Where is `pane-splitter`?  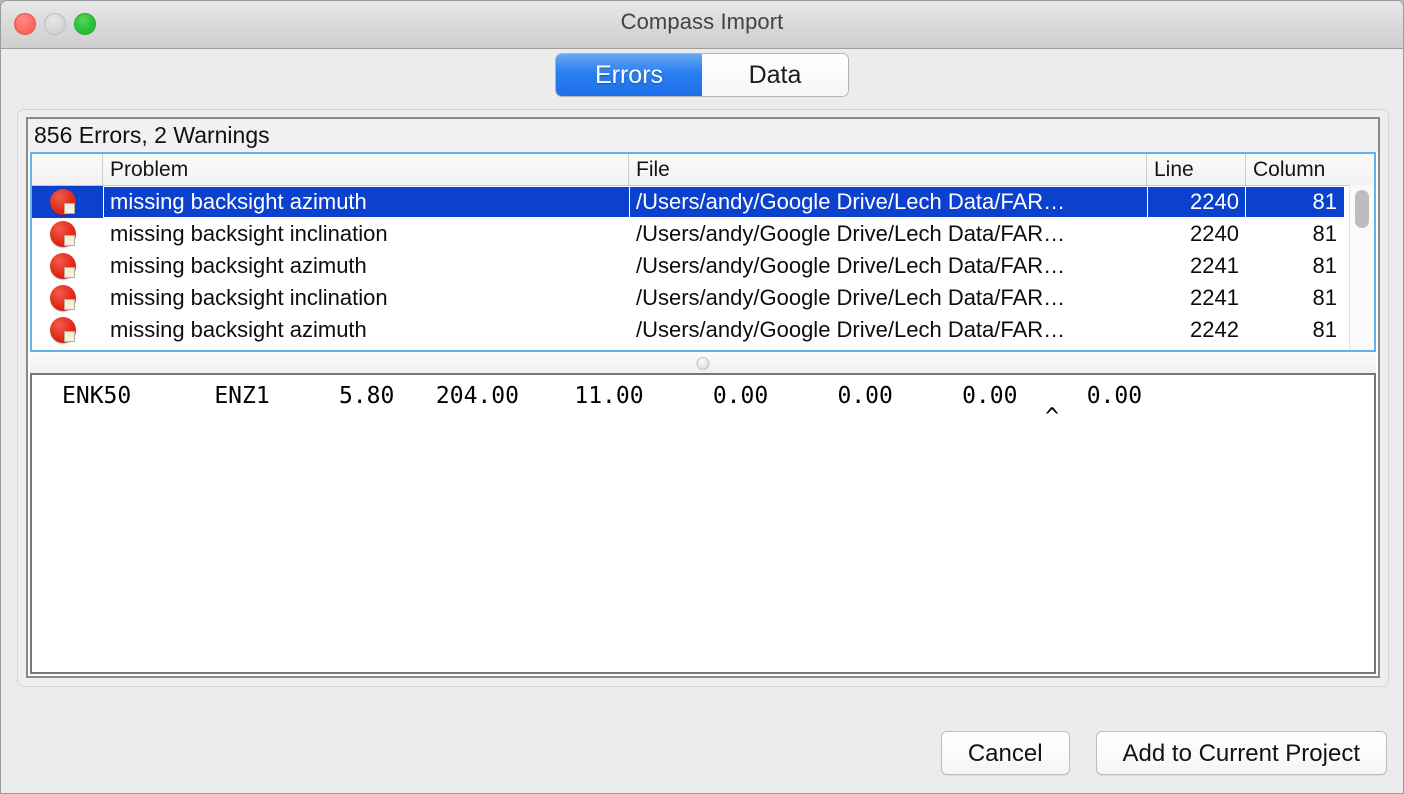 pane-splitter is located at coordinates (703, 362).